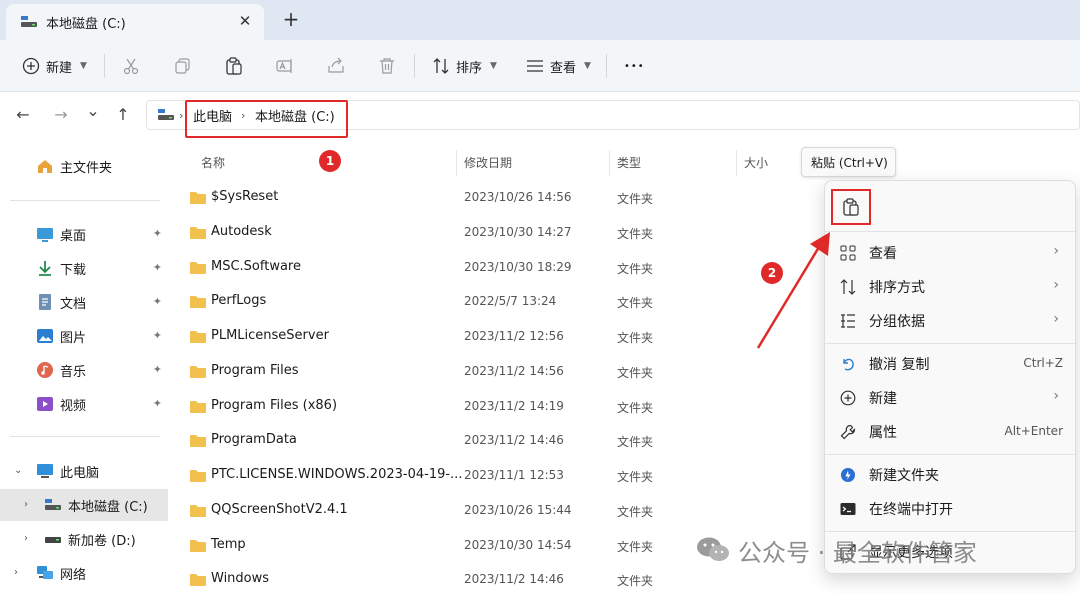  I want to click on video-icon, so click(45, 404).